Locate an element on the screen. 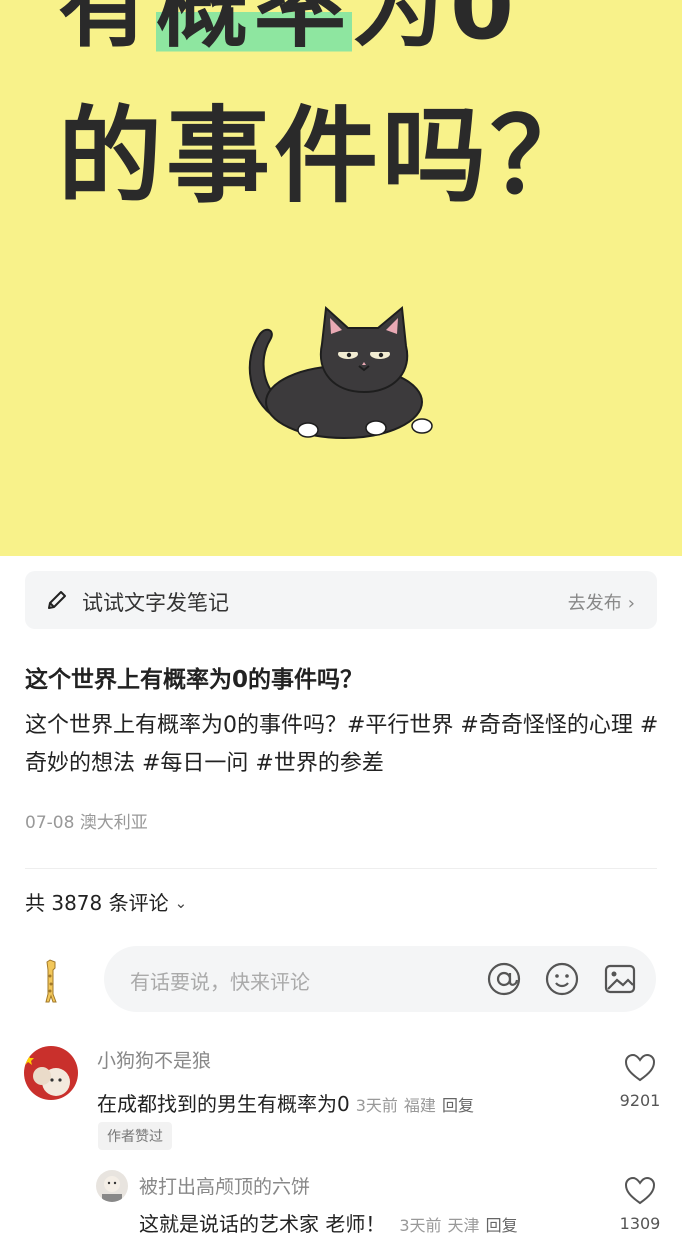 The width and height of the screenshot is (682, 1255). cover-text: 有 is located at coordinates (107, 30).